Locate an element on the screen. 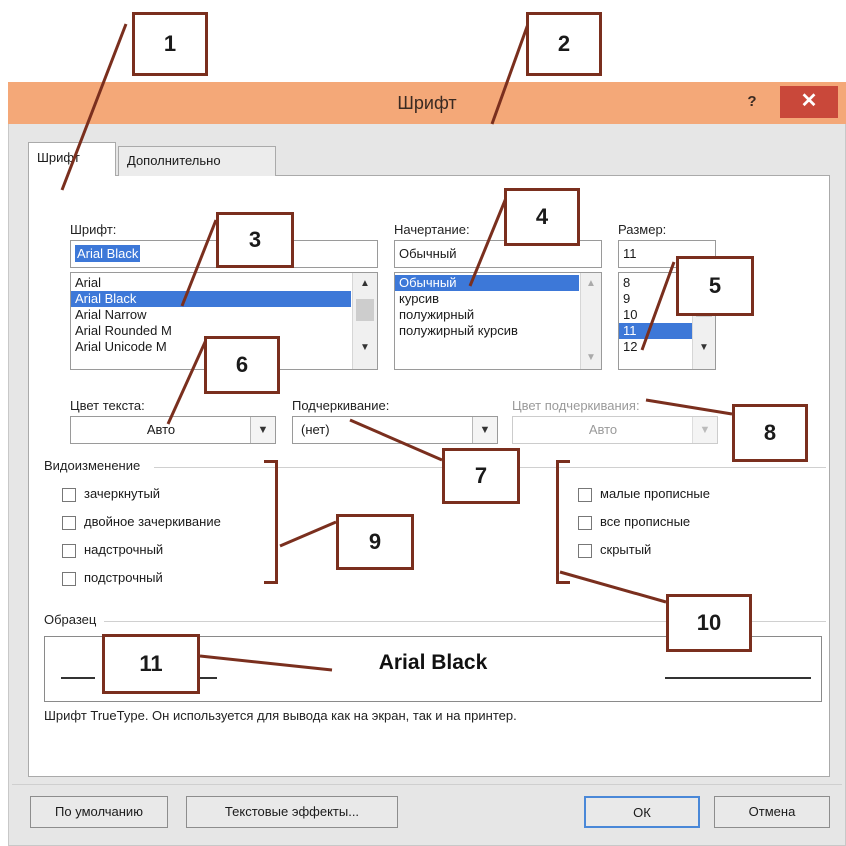  callout-2: 2 is located at coordinates (564, 44).